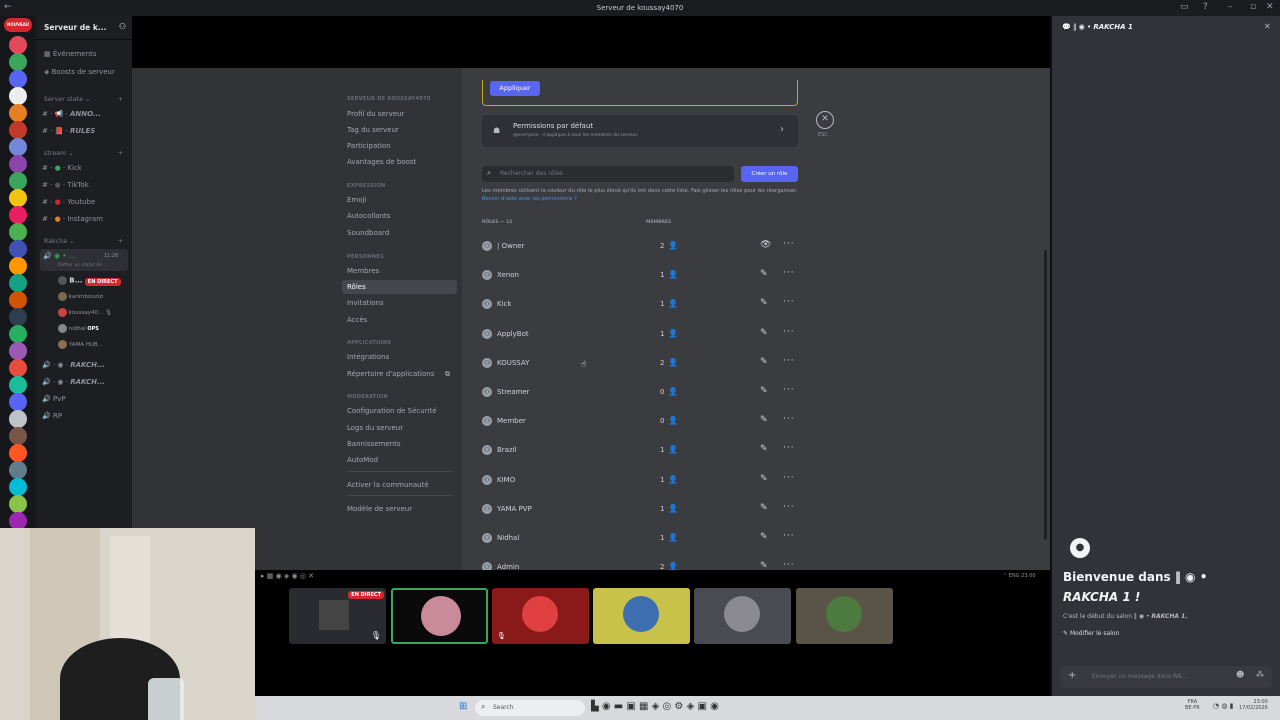  I want to click on voice-user: karimbouzizi, so click(81, 296).